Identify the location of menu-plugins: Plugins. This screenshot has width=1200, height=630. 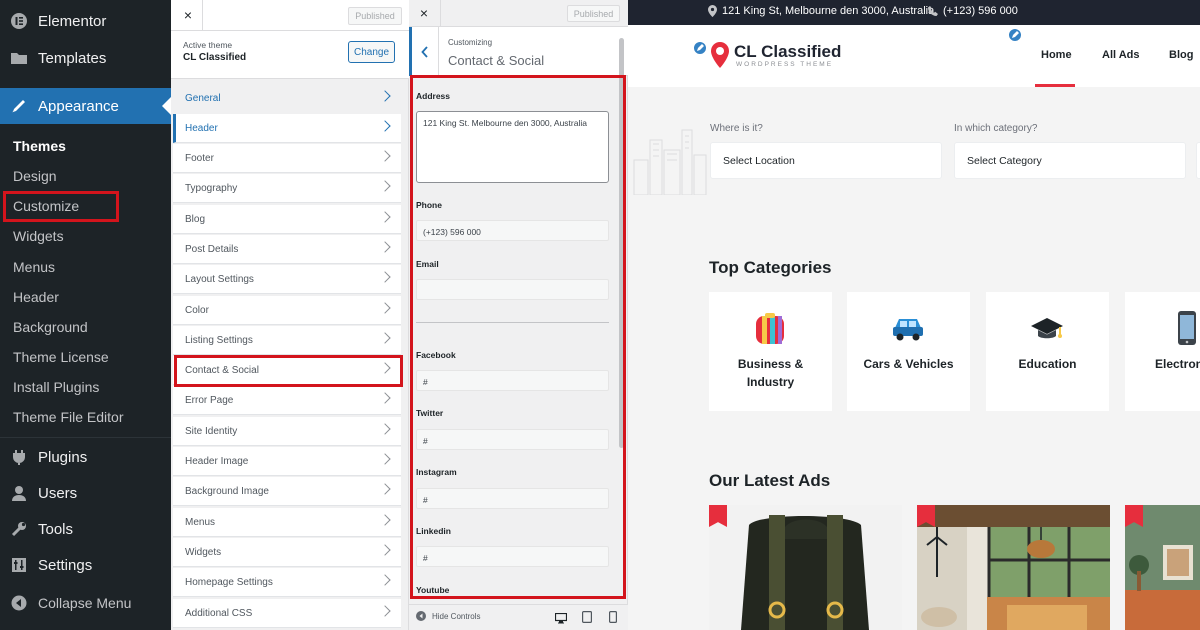
(85, 457).